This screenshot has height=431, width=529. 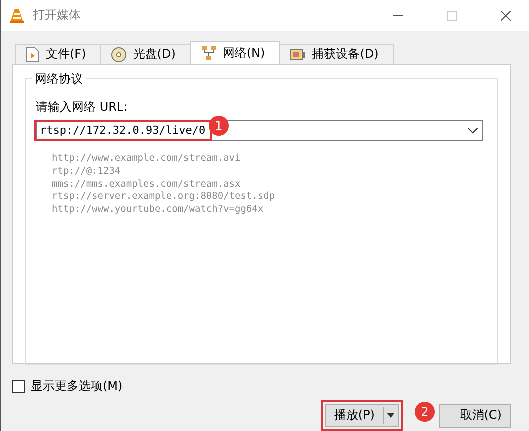 What do you see at coordinates (82, 107) in the screenshot?
I see `url-label: 请输入网络 URL:` at bounding box center [82, 107].